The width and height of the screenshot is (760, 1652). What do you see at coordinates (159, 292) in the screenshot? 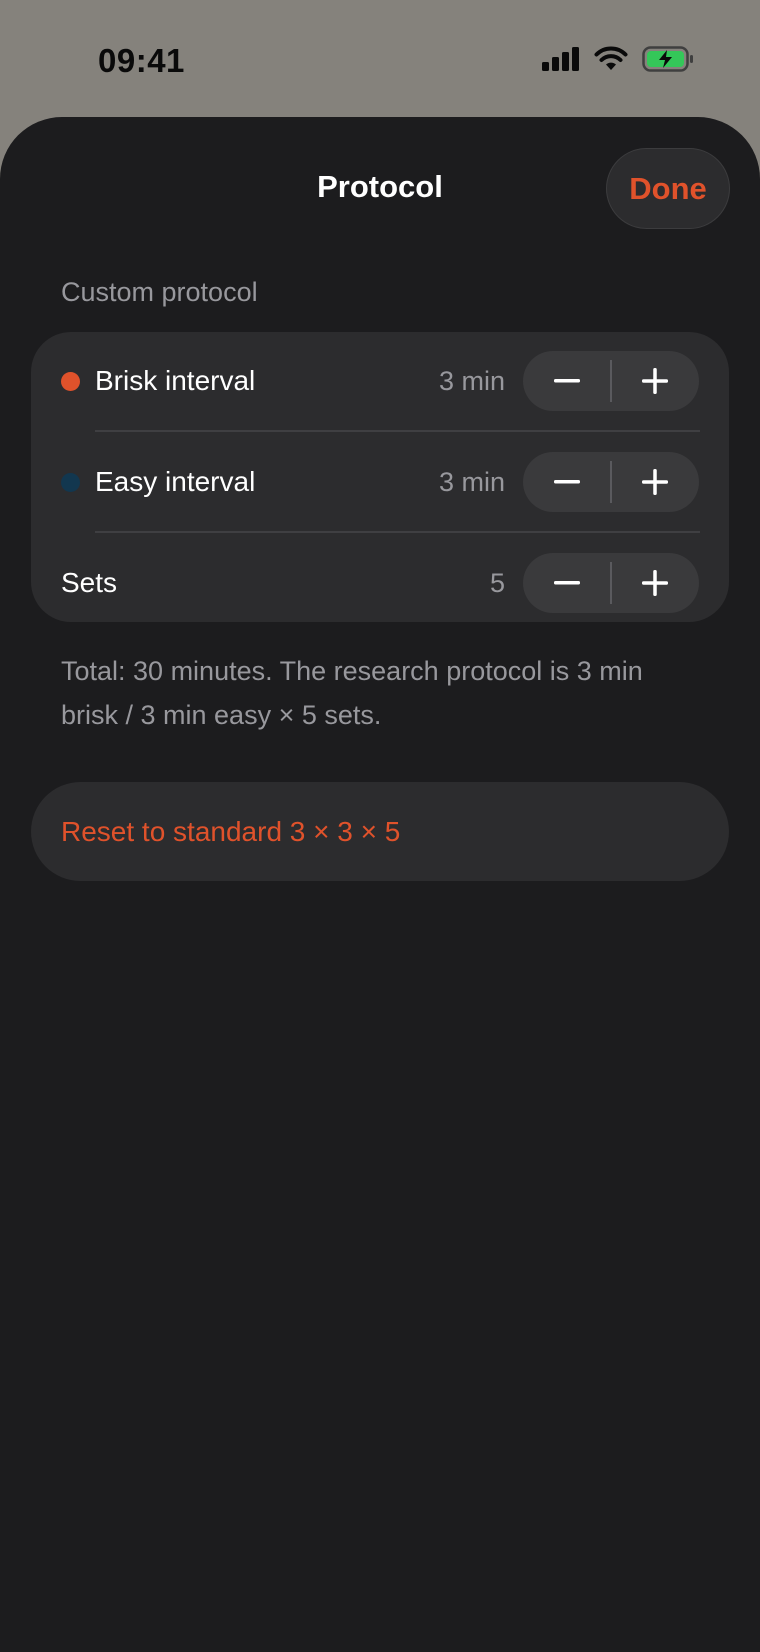
I see `section-label: Custom protocol` at bounding box center [159, 292].